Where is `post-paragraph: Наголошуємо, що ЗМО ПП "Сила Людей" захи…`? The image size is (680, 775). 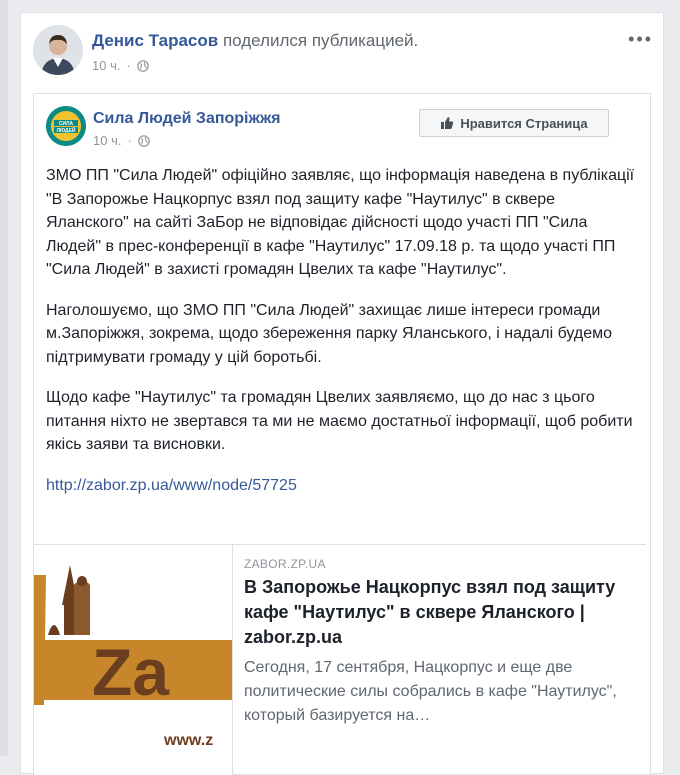
post-paragraph: Наголошуємо, що ЗМО ПП "Сила Людей" захи… is located at coordinates (329, 333).